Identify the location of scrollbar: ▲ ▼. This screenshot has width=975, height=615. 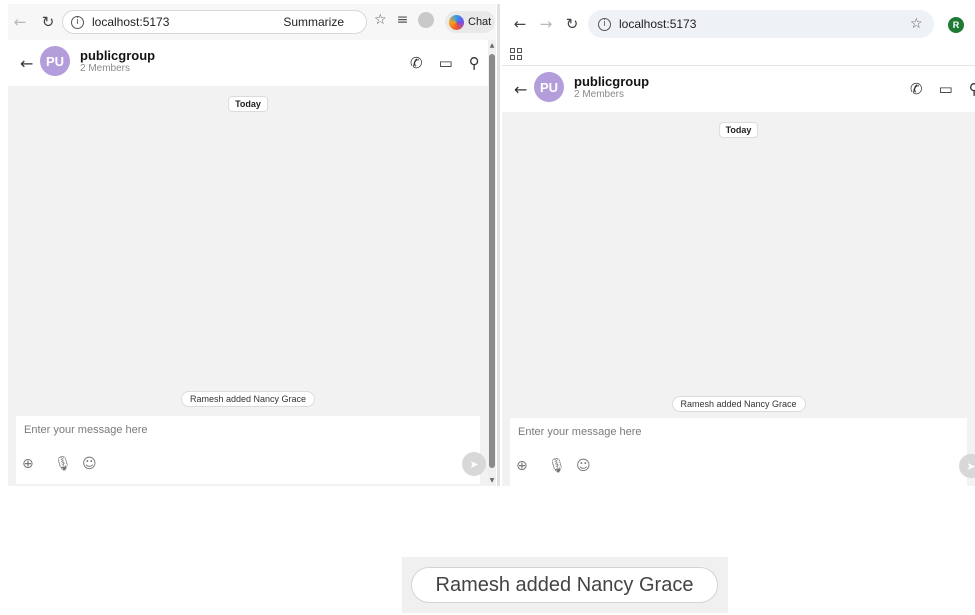
(492, 263).